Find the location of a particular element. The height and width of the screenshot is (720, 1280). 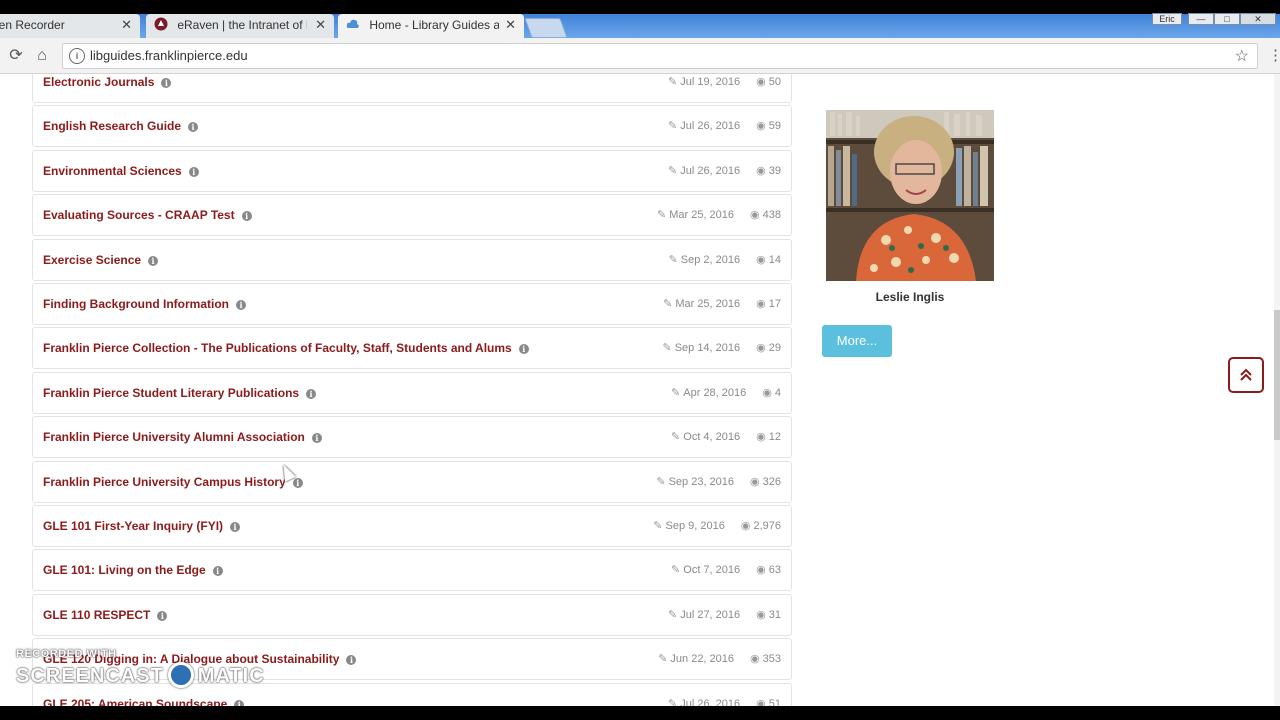

guide-title: Environmental Sciences is located at coordinates (112, 171).